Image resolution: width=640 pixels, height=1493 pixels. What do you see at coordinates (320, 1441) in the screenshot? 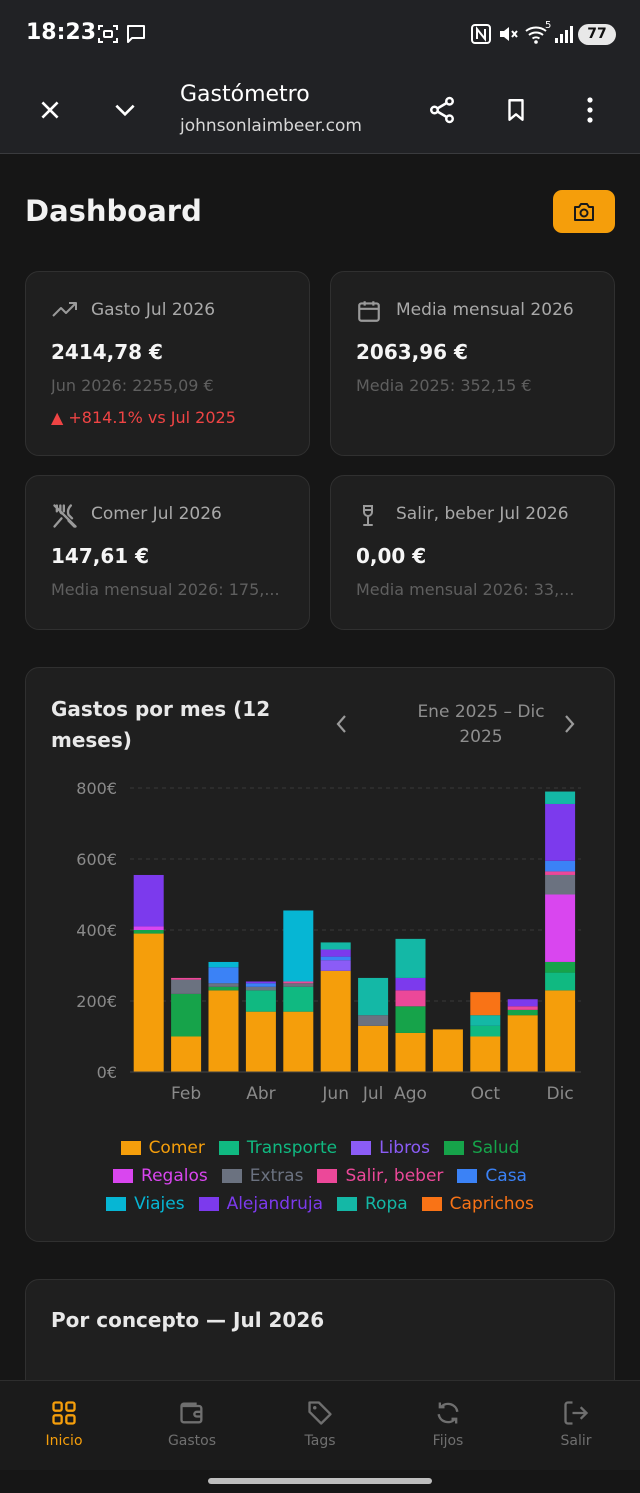
I see `nav-label: Tags` at bounding box center [320, 1441].